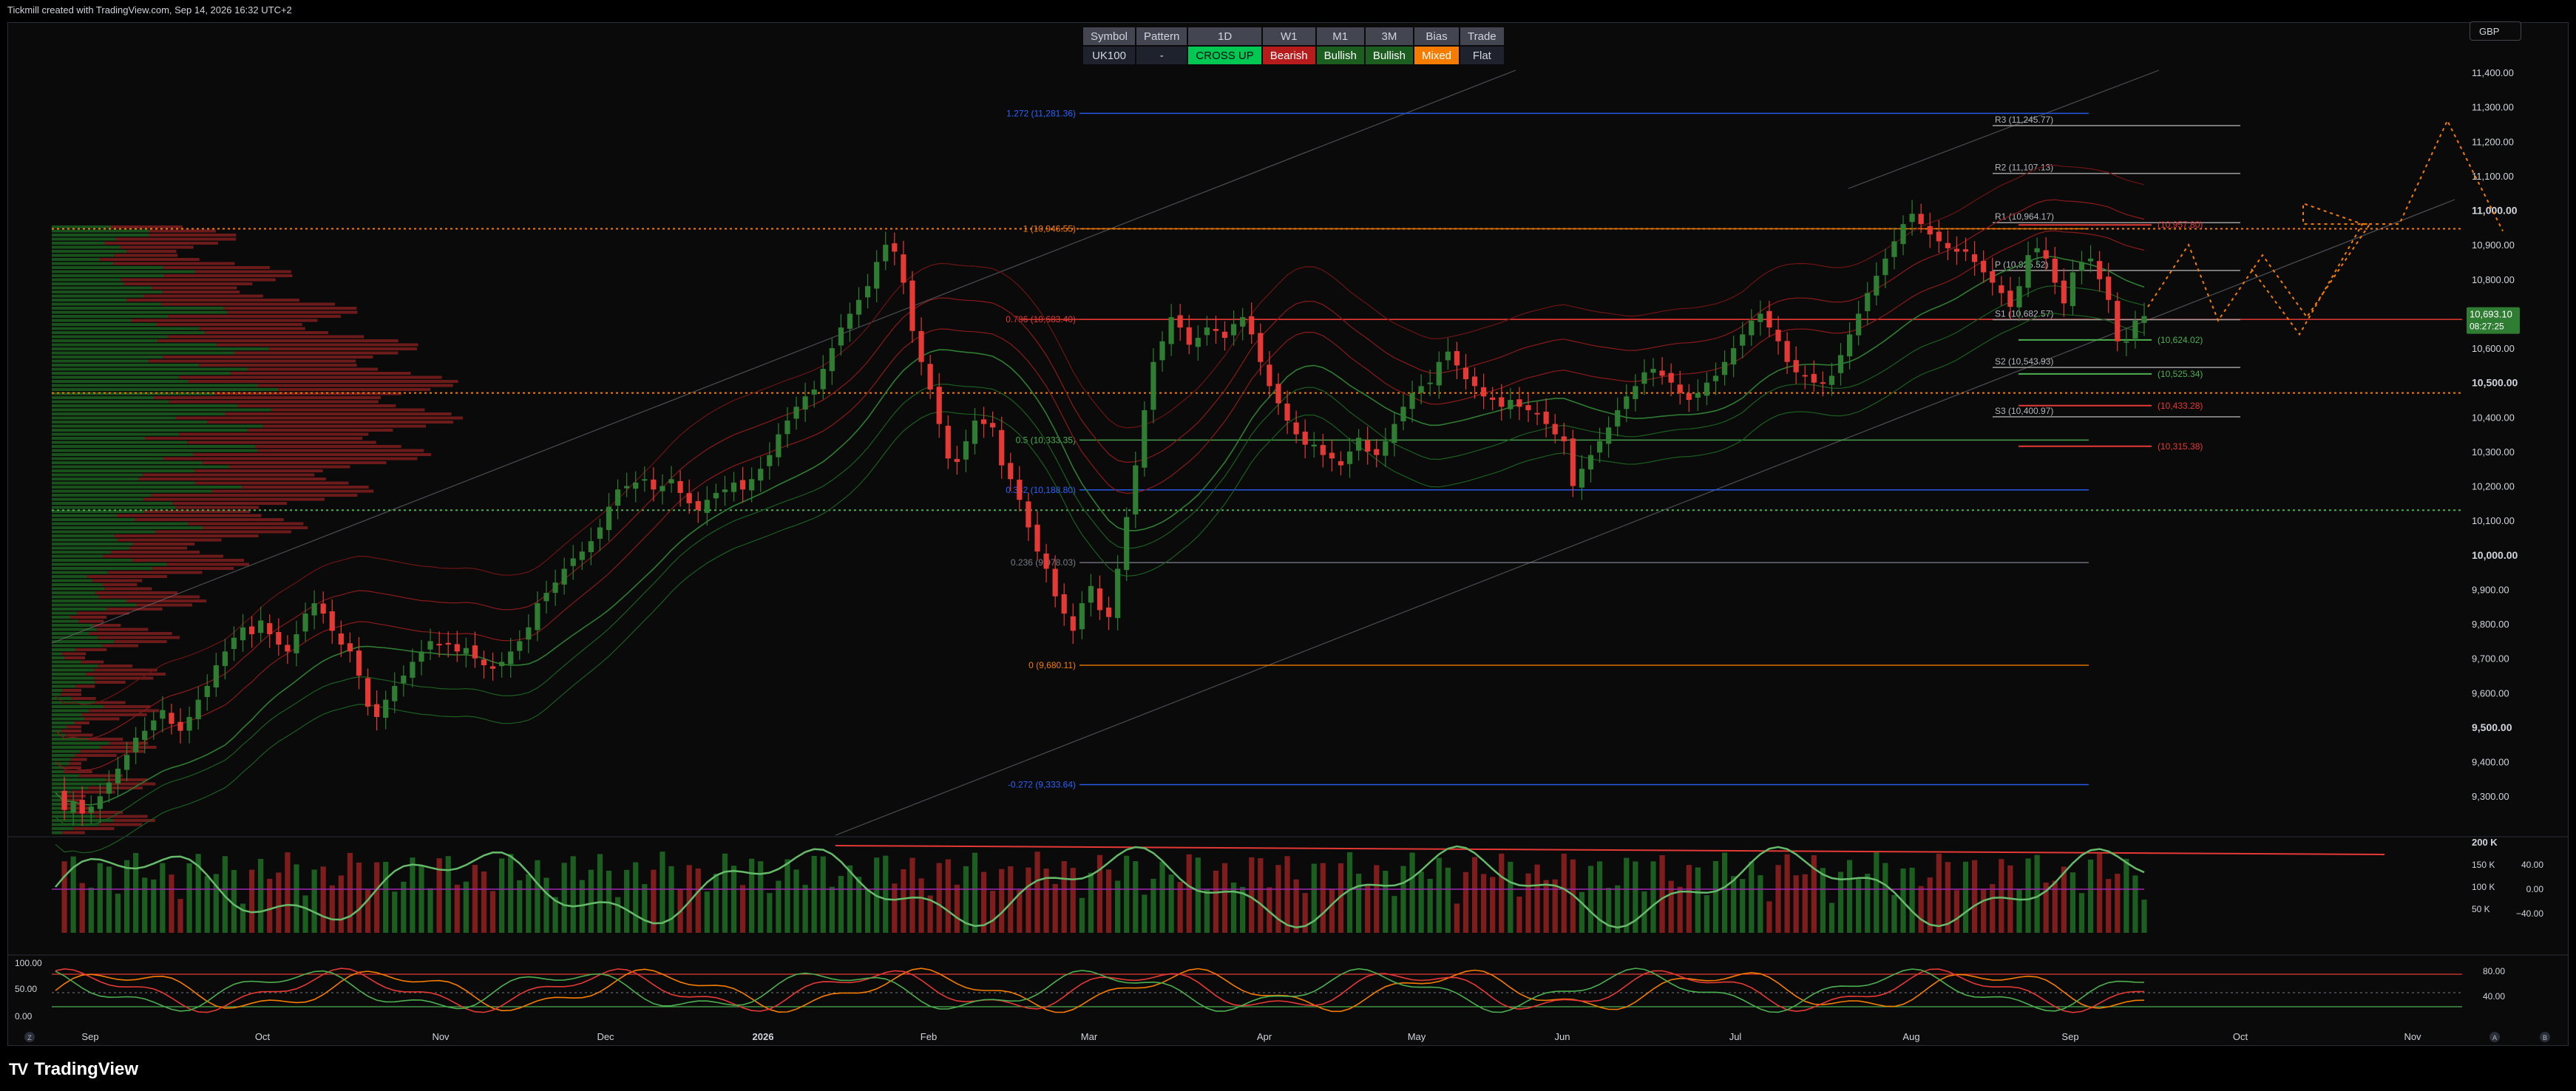 The width and height of the screenshot is (2576, 1091). I want to click on signal-header-cell: M1, so click(1340, 36).